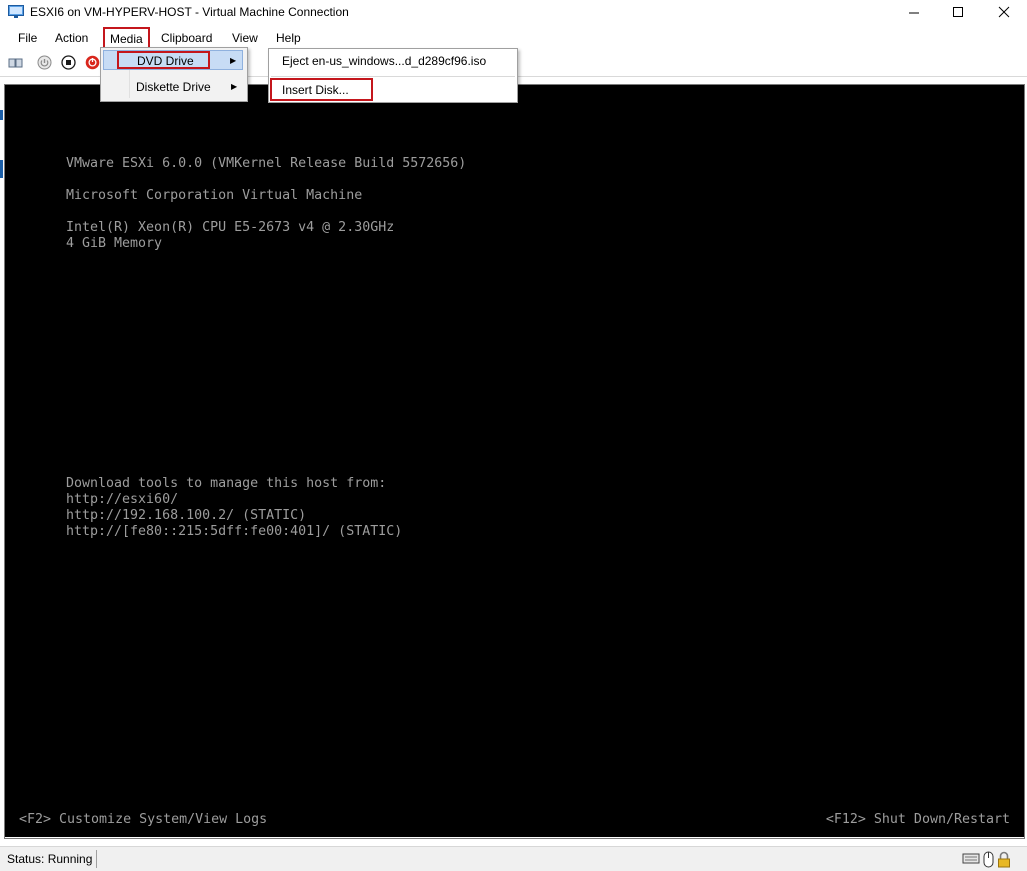 The height and width of the screenshot is (871, 1027). What do you see at coordinates (15, 62) in the screenshot?
I see `ctrl-alt-del-icon` at bounding box center [15, 62].